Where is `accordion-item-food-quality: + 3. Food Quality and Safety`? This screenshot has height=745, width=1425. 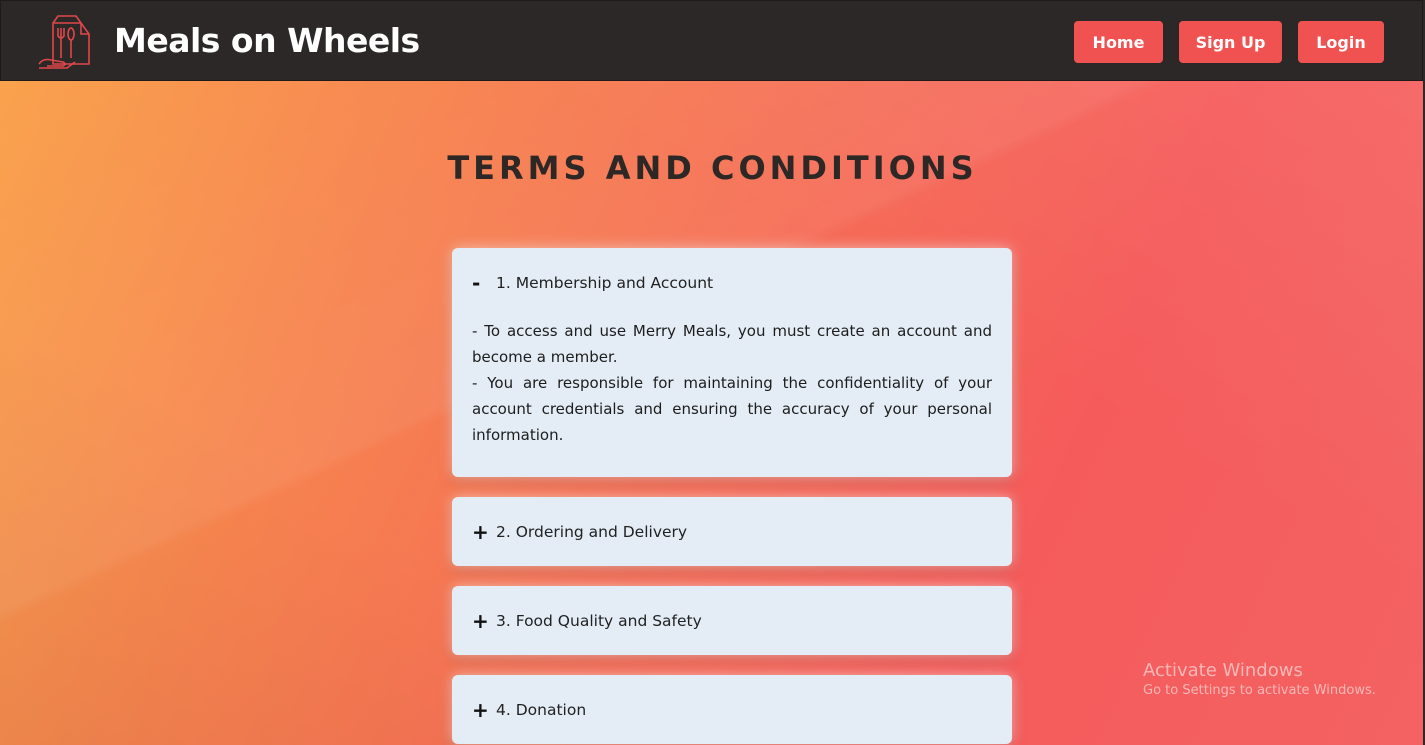 accordion-item-food-quality: + 3. Food Quality and Safety is located at coordinates (732, 620).